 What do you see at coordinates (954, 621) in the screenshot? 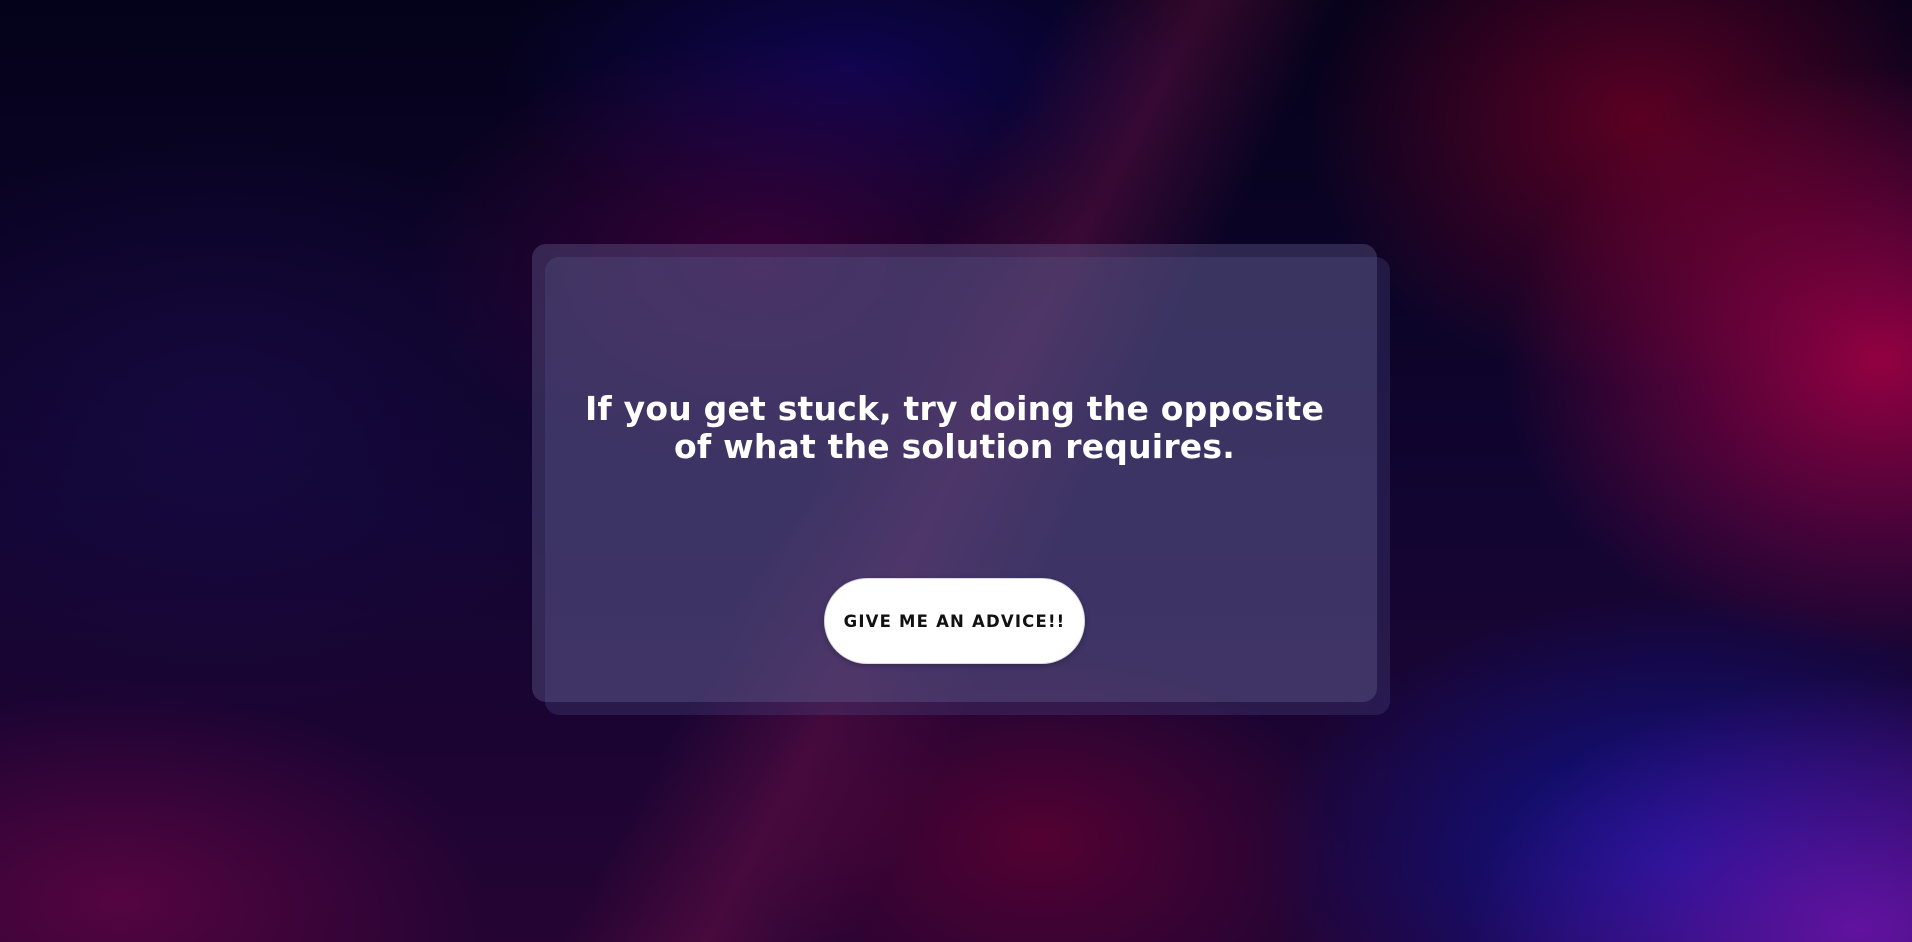
I see `give-advice-button: GIVE ME AN ADVICE!!` at bounding box center [954, 621].